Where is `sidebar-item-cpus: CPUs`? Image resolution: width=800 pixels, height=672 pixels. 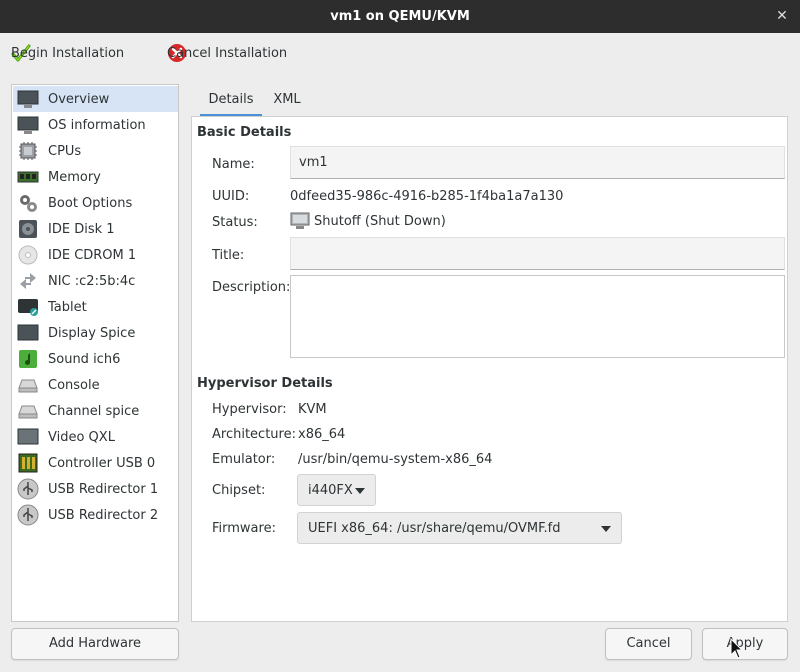 sidebar-item-cpus: CPUs is located at coordinates (95, 151).